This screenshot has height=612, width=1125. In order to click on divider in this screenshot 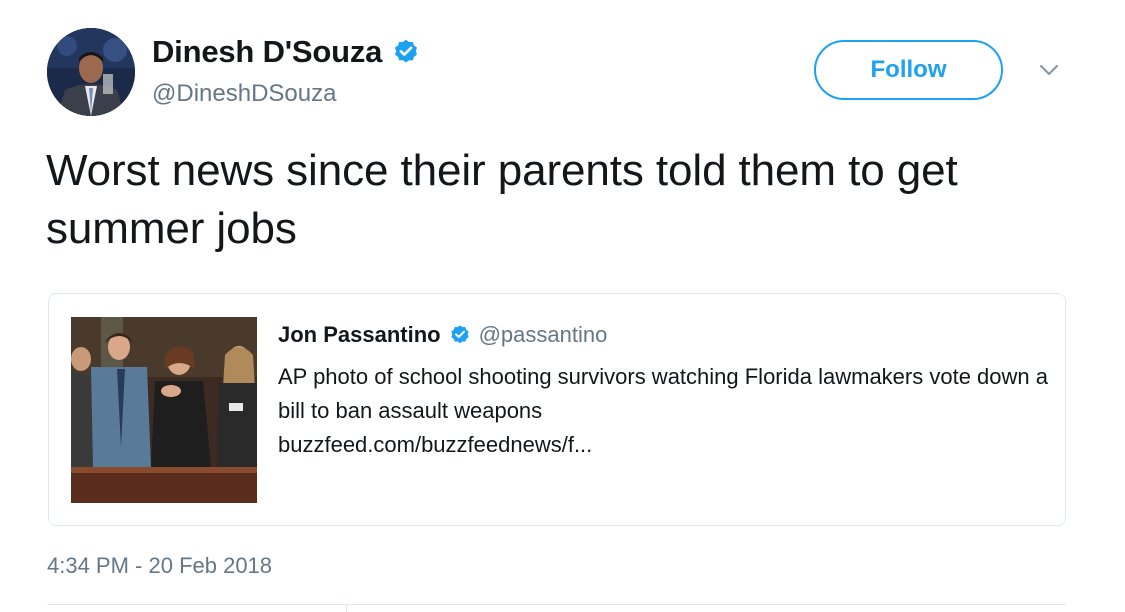, I will do `click(556, 604)`.